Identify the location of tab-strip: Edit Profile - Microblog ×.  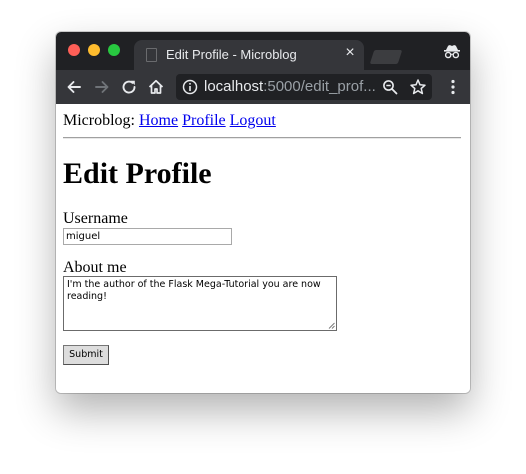
(263, 51).